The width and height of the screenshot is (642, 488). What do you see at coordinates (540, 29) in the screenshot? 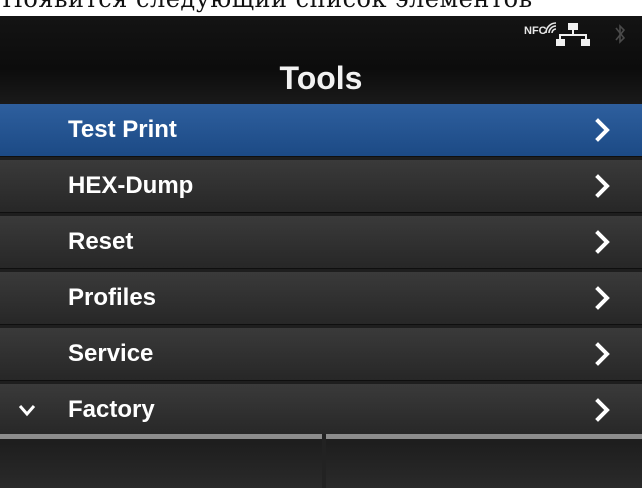
I see `nfc-icon: NFC` at bounding box center [540, 29].